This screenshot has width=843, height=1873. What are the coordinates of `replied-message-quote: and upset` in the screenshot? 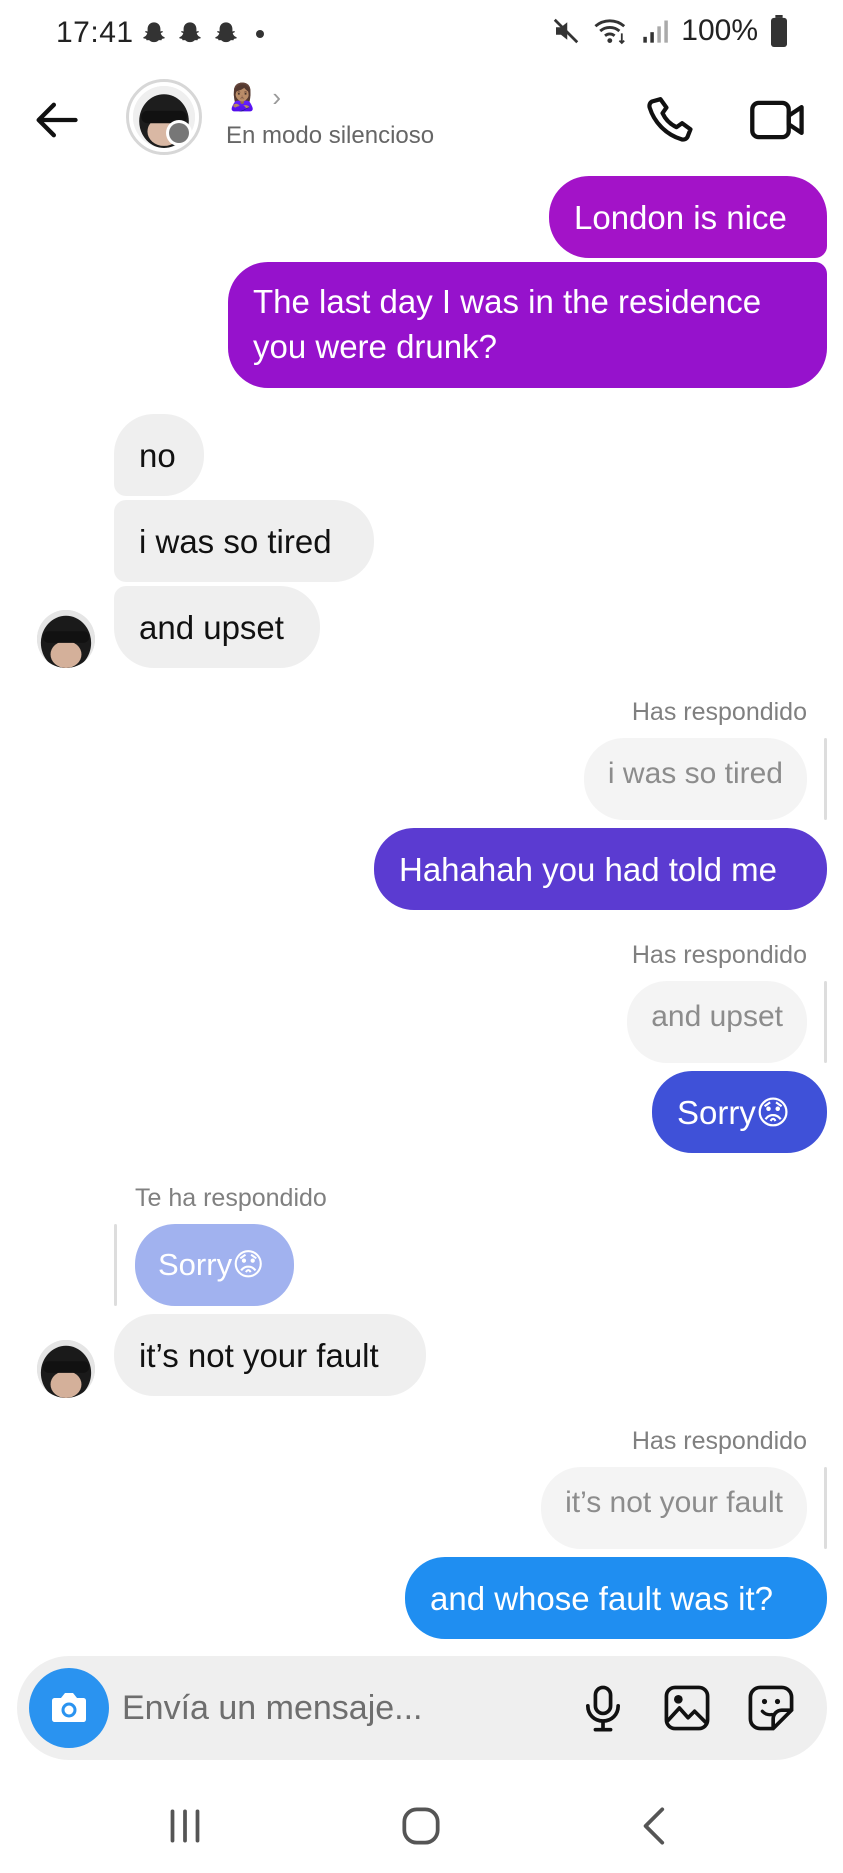 It's located at (717, 1022).